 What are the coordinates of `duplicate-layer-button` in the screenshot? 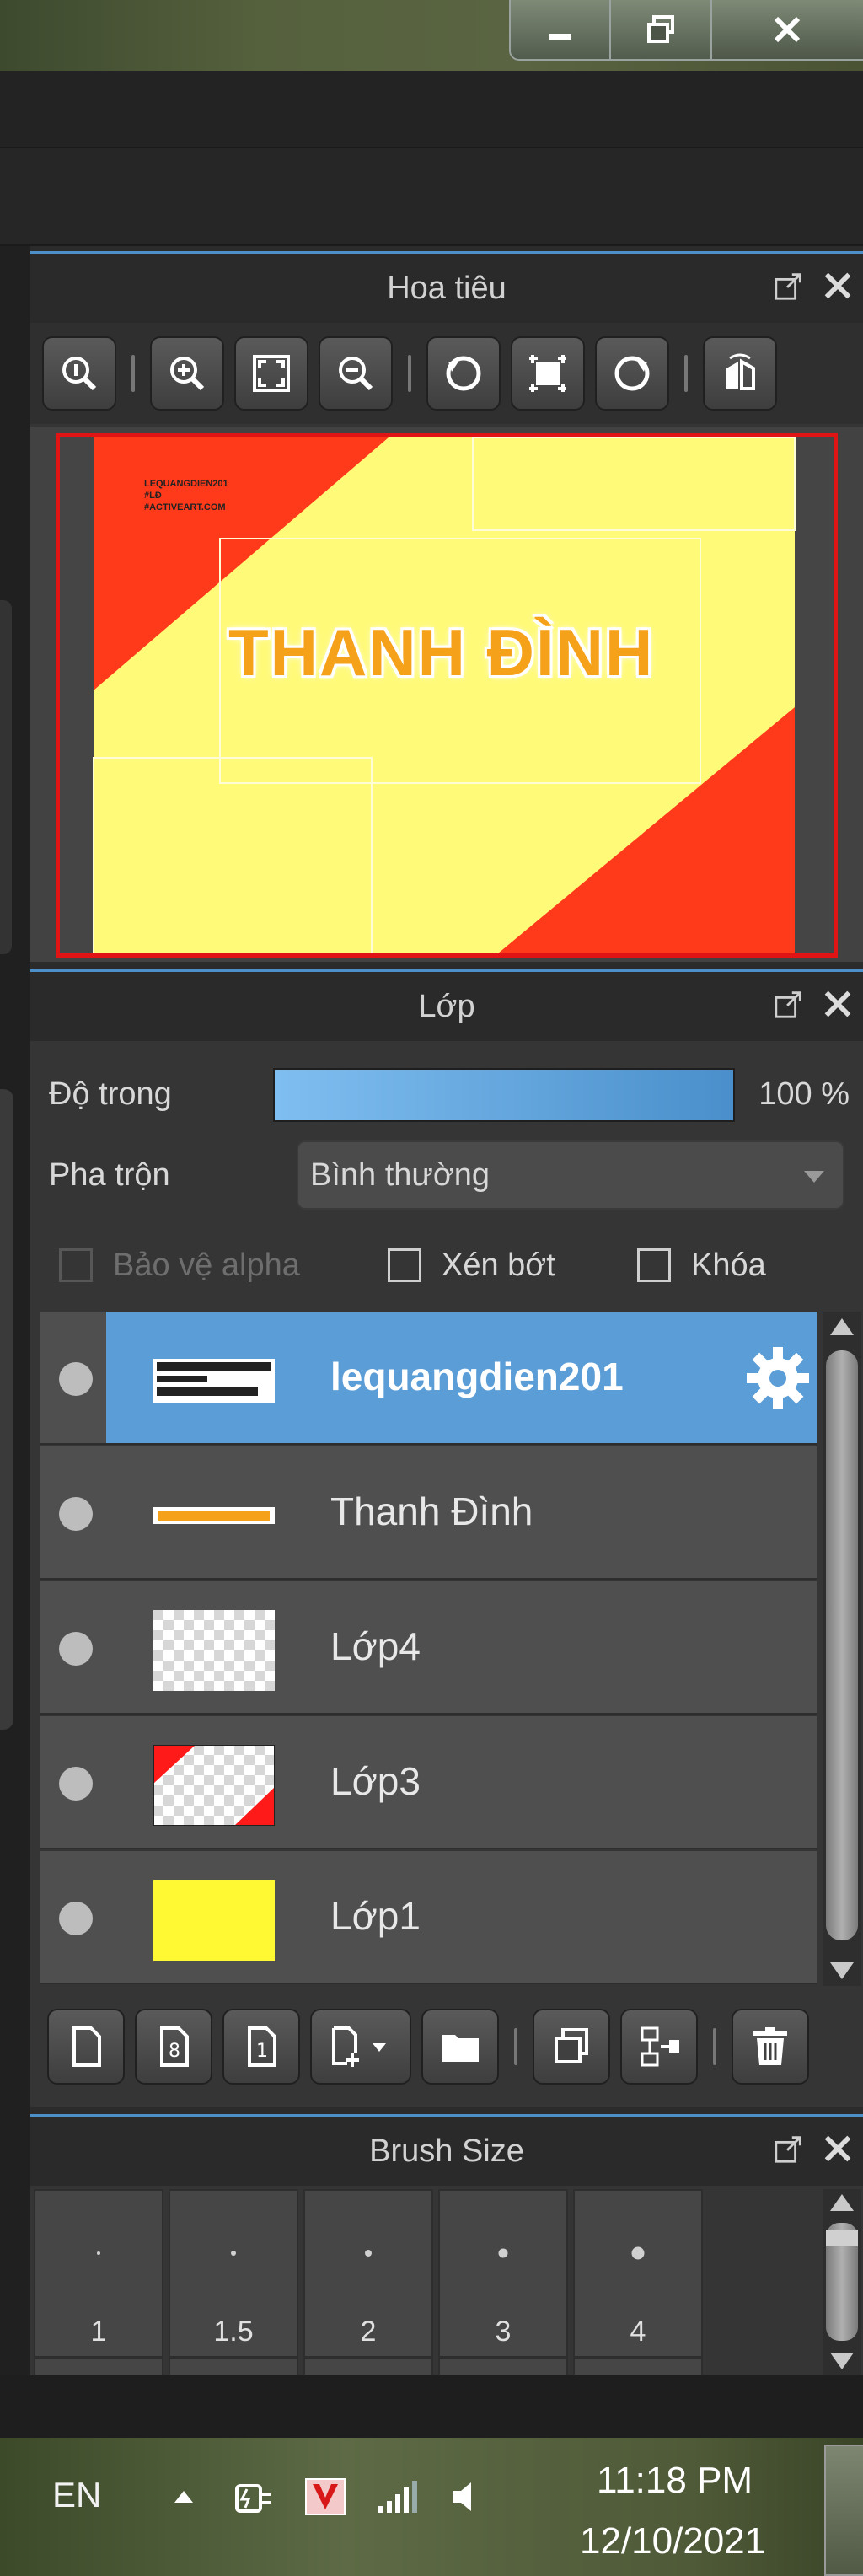 It's located at (571, 2047).